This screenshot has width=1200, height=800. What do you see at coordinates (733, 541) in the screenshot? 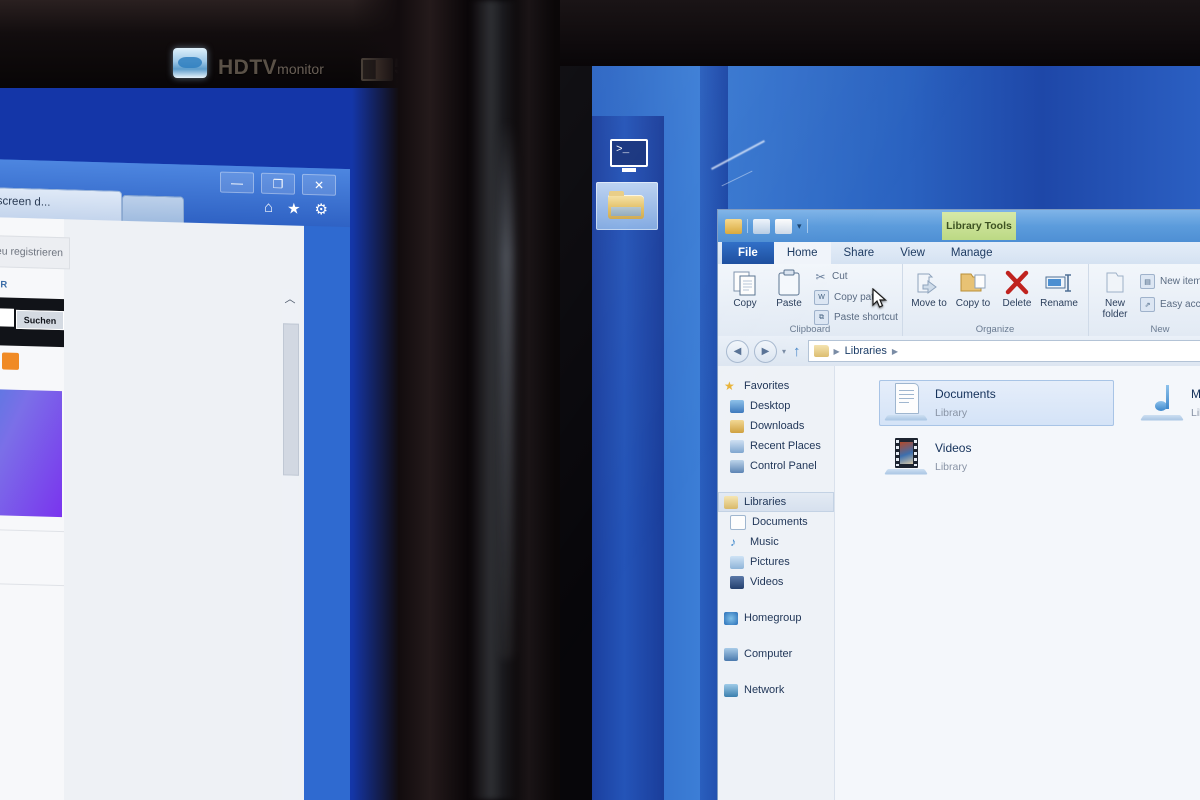
I see `music-icon: ♪` at bounding box center [733, 541].